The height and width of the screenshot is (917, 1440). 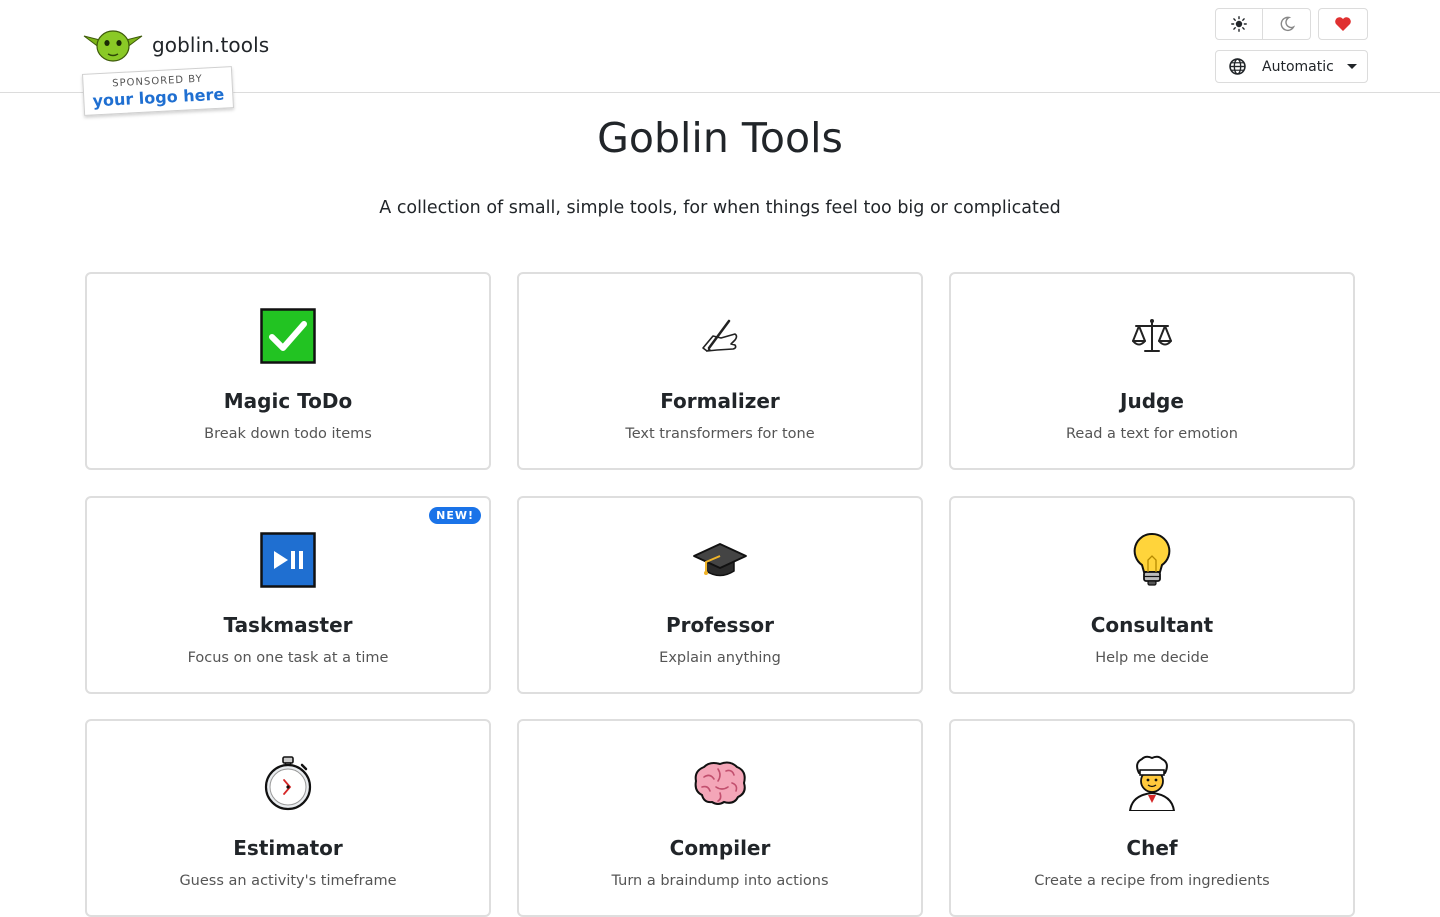 What do you see at coordinates (1152, 881) in the screenshot?
I see `tool-description: Create a recipe from ingredients` at bounding box center [1152, 881].